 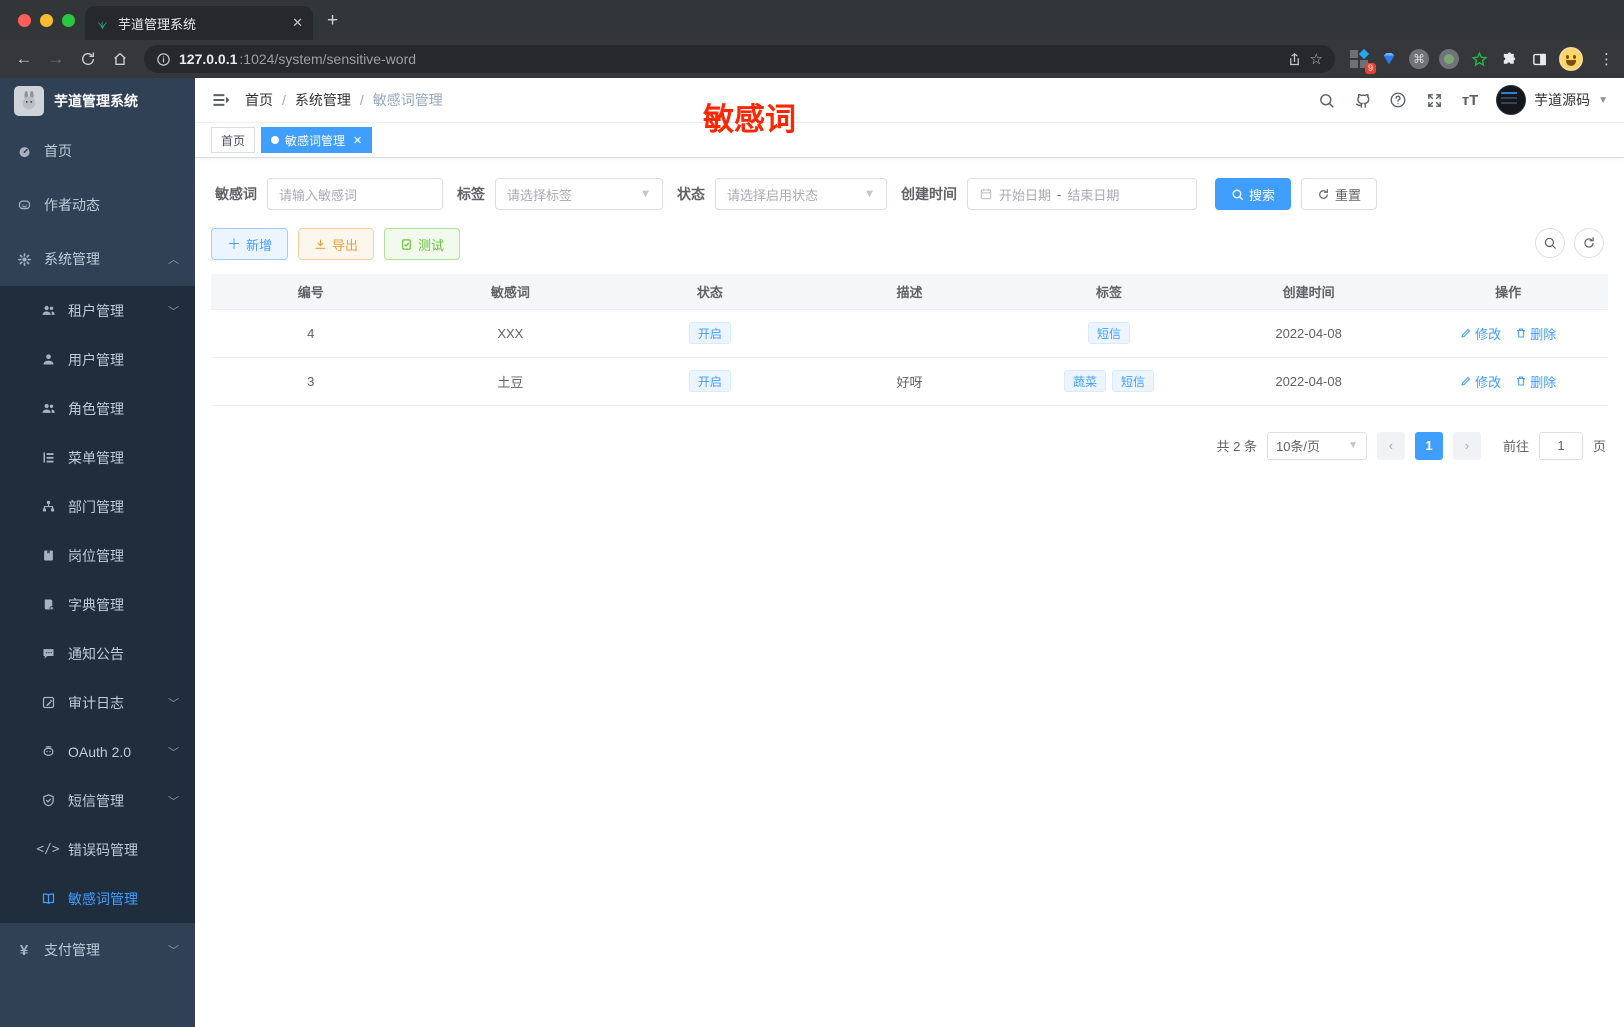 I want to click on keyword-input: 请输入敏感词, so click(x=355, y=194).